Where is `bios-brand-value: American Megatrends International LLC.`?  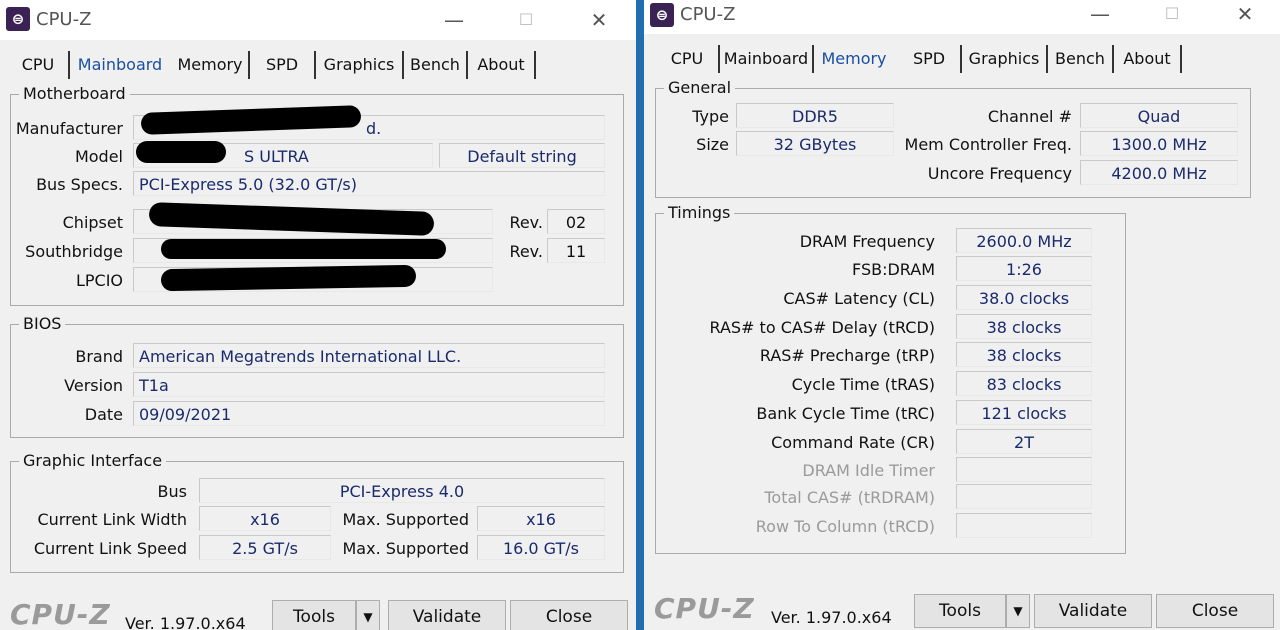
bios-brand-value: American Megatrends International LLC. is located at coordinates (369, 355).